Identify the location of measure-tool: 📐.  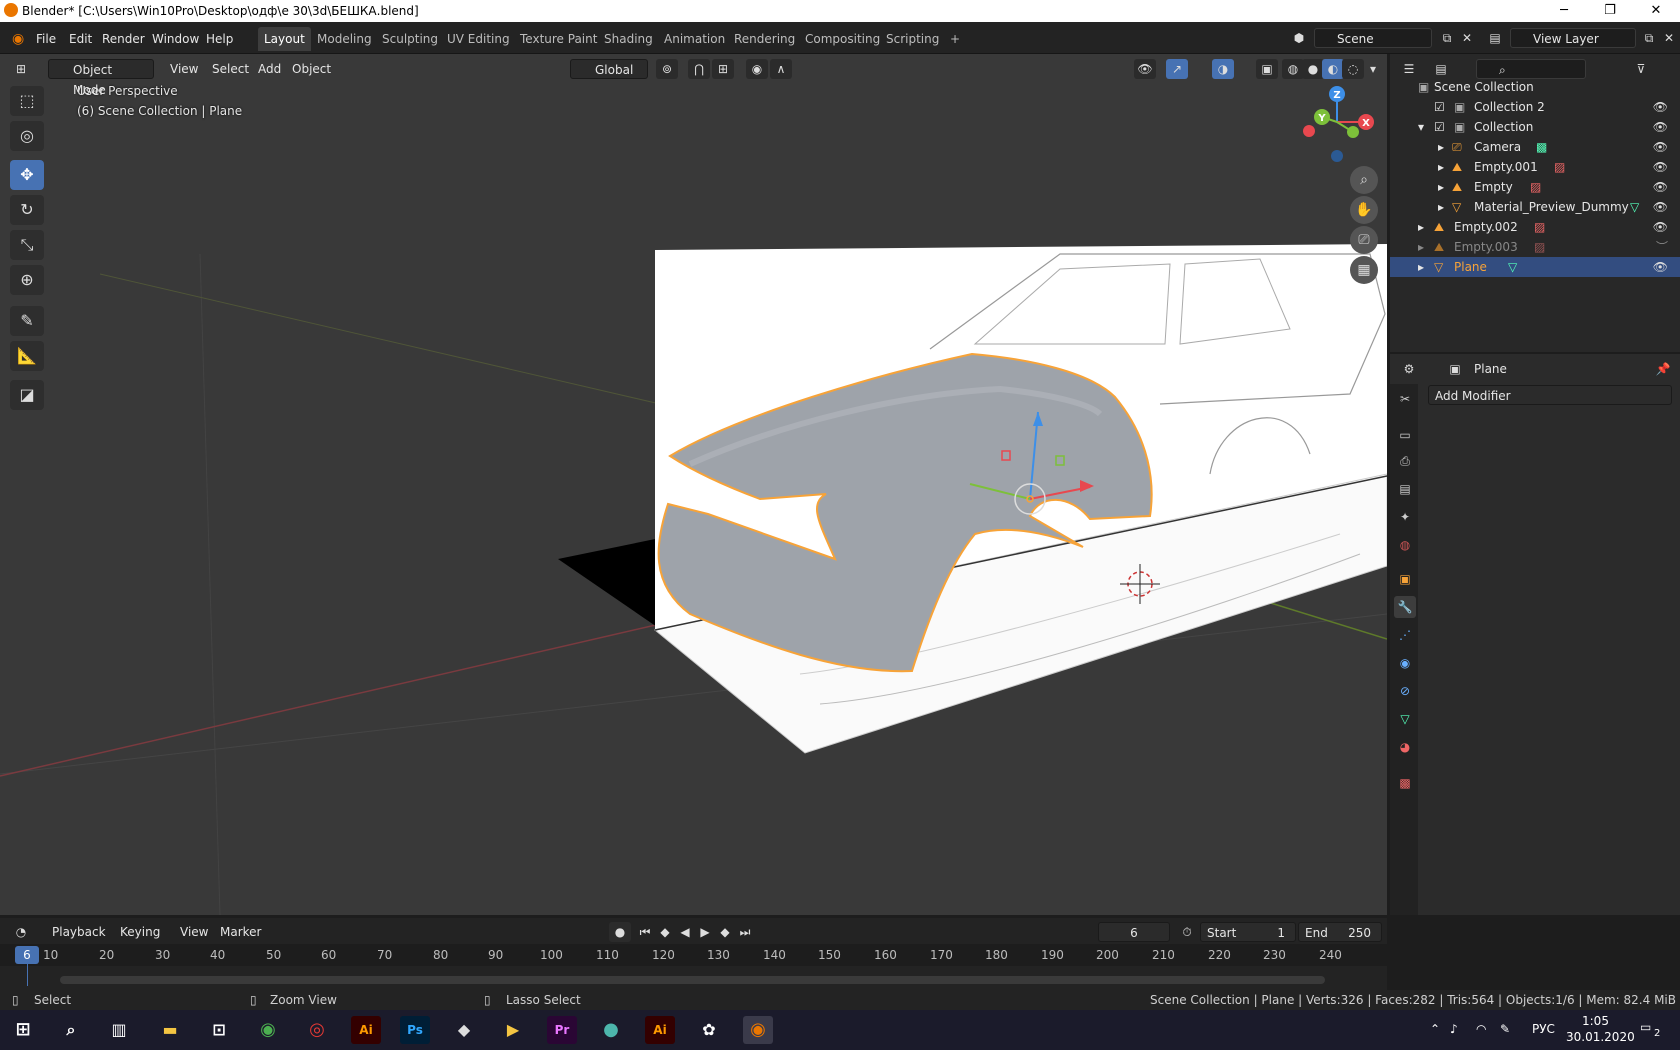
(27, 356).